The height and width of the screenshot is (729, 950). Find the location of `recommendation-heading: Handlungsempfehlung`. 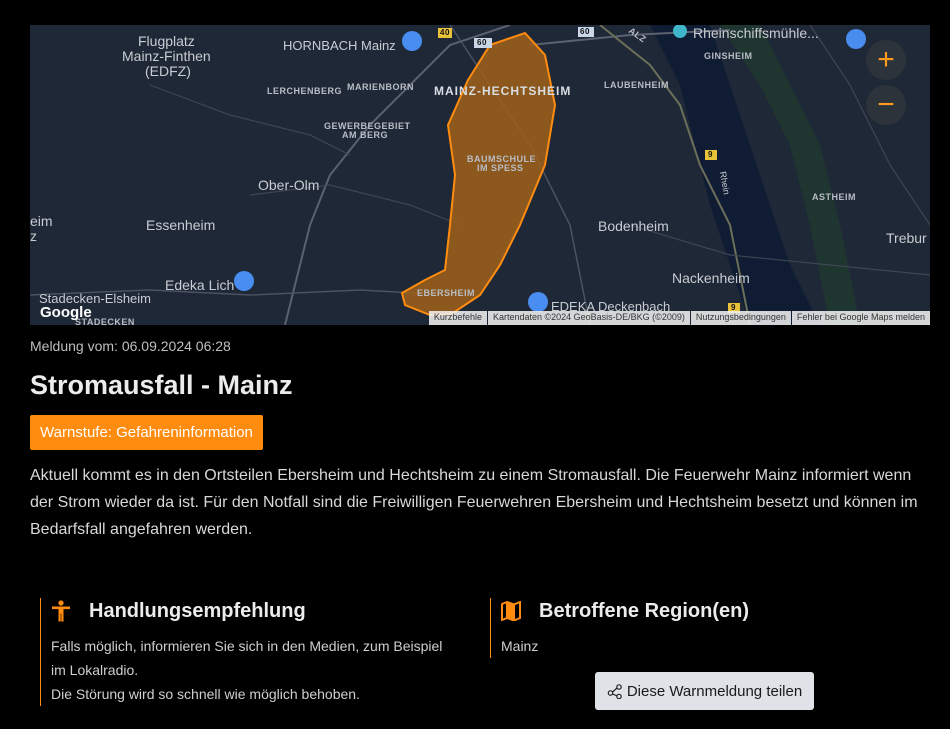

recommendation-heading: Handlungsempfehlung is located at coordinates (197, 610).